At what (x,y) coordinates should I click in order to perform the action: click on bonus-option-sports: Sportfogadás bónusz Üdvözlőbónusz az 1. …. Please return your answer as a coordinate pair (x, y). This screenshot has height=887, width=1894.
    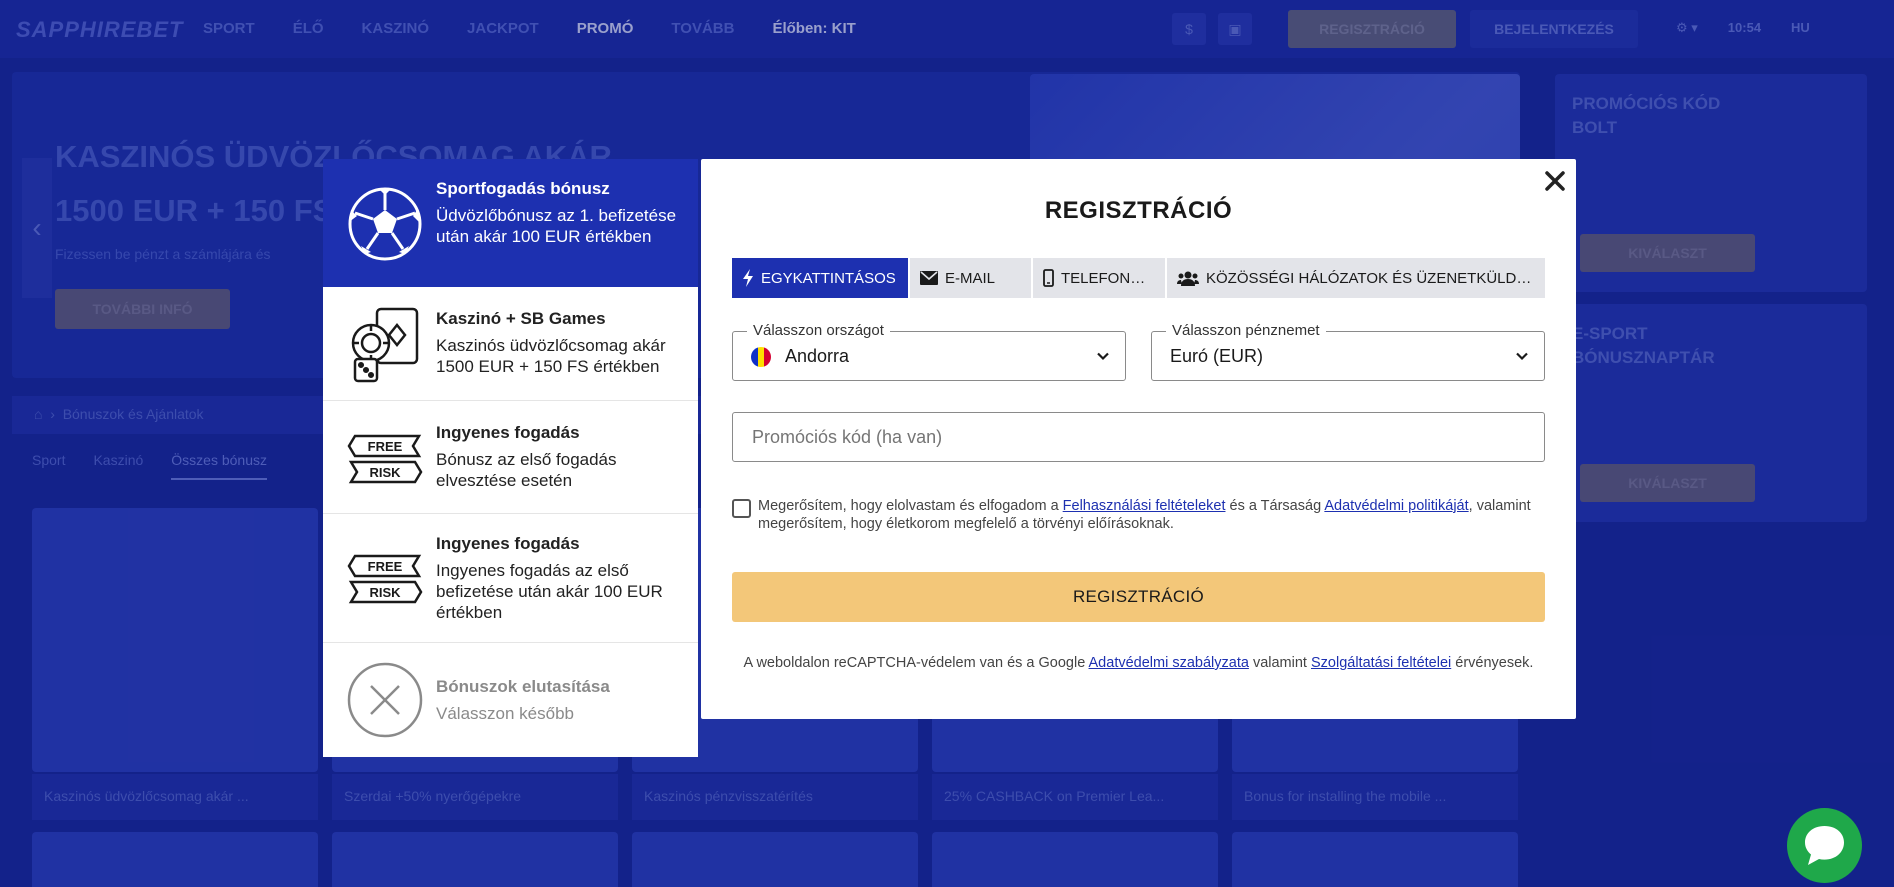
    Looking at the image, I should click on (510, 223).